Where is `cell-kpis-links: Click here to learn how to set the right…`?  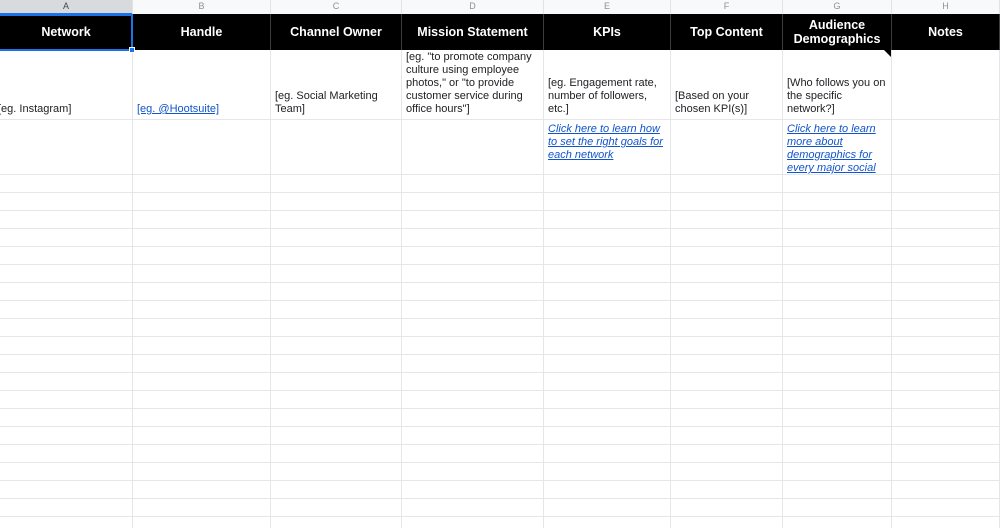 cell-kpis-links: Click here to learn how to set the right… is located at coordinates (607, 147).